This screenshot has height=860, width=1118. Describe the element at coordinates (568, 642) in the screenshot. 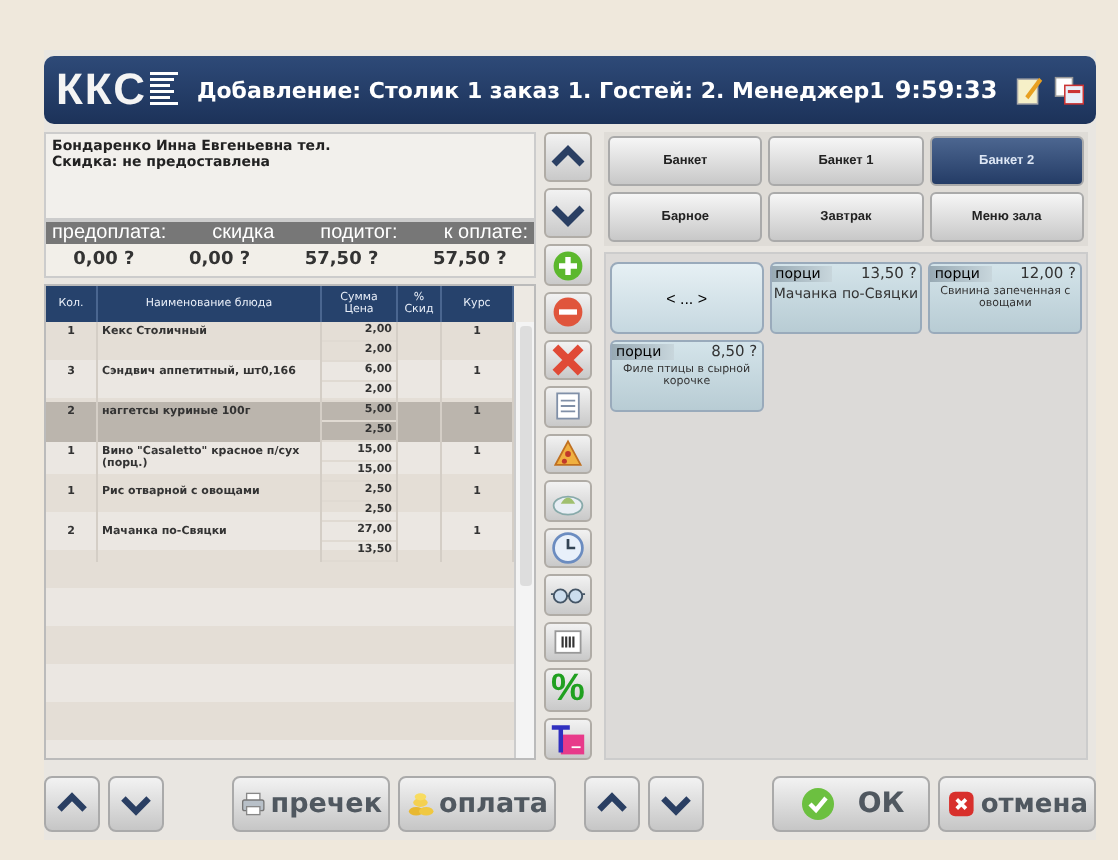

I see `barcode-button` at that location.